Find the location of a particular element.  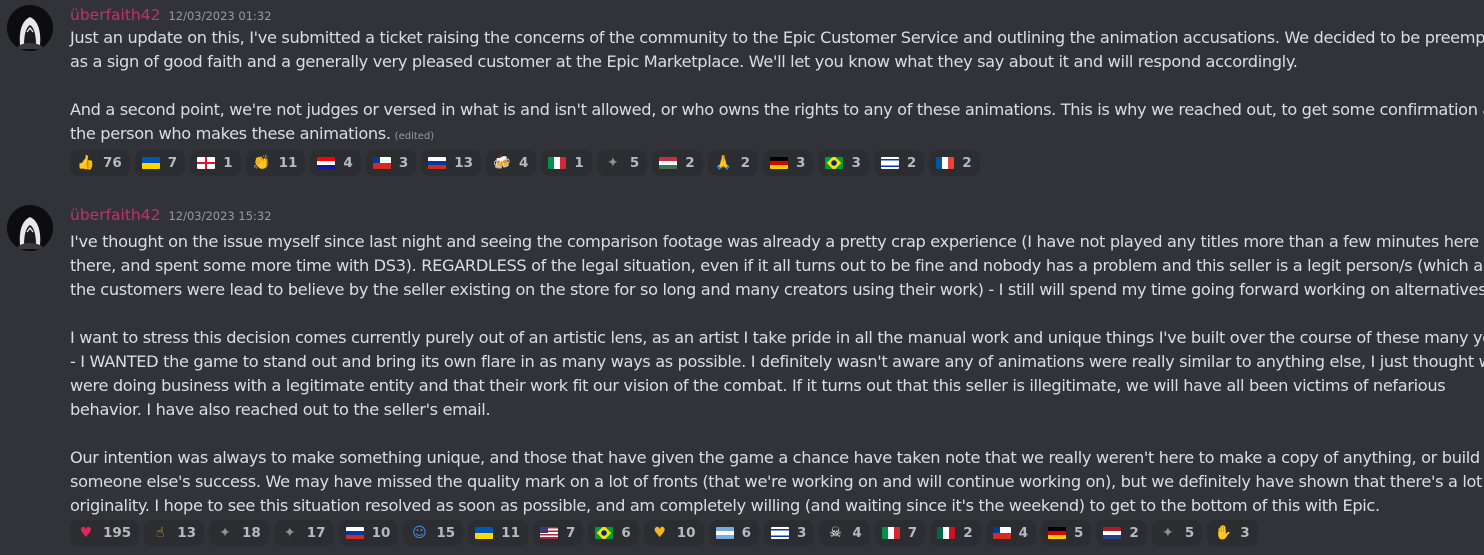

message-header: überfaith42 12/03/2023 15:32 is located at coordinates (171, 216).